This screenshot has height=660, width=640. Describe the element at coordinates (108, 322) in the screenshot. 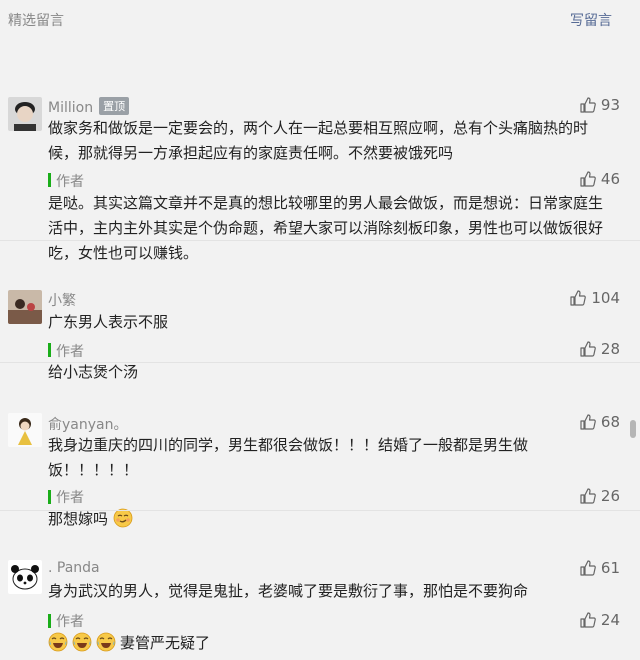

I see `comment-text: 广东男人表示不服` at that location.